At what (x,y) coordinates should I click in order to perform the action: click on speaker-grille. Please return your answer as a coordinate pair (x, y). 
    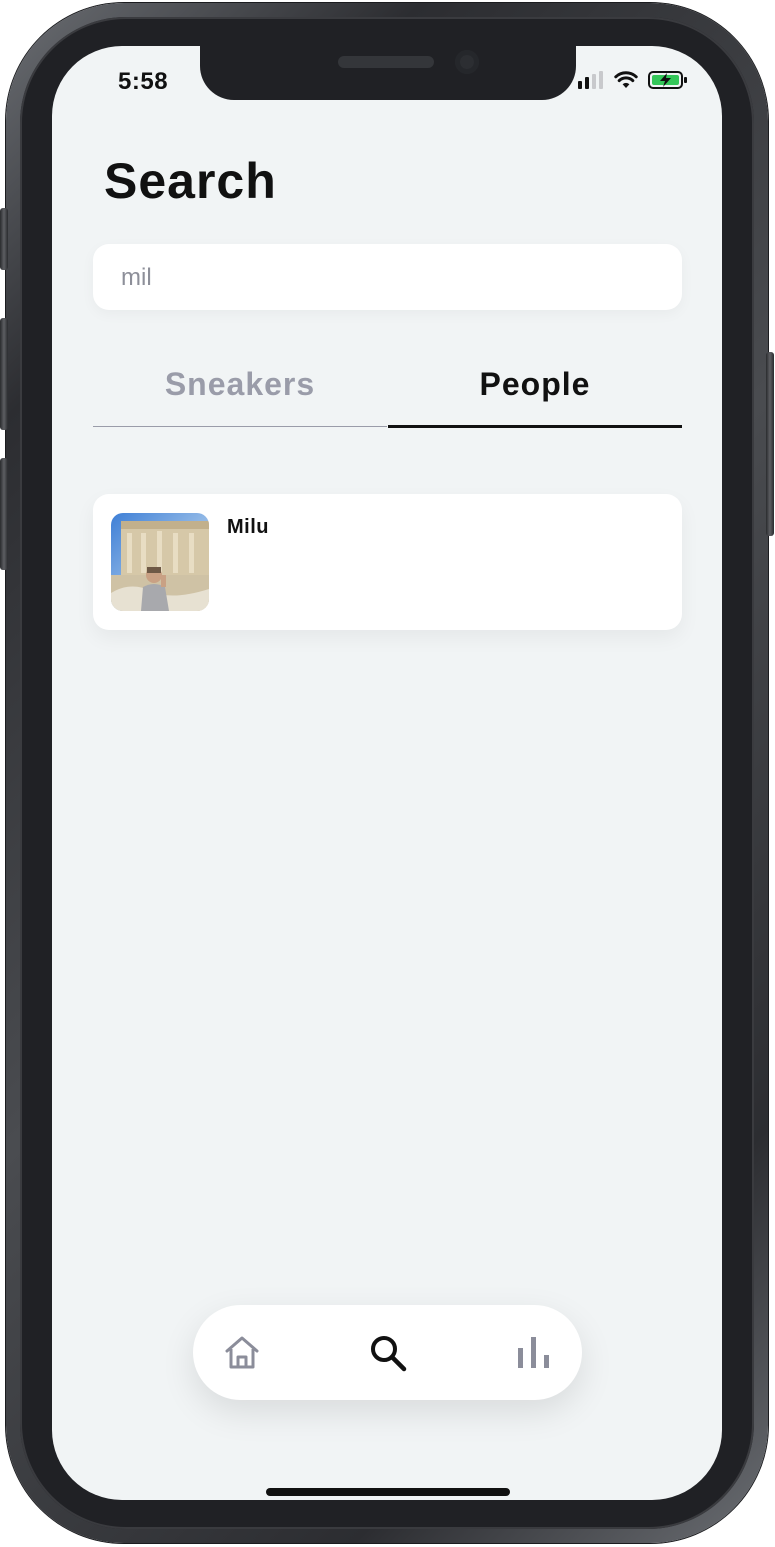
    Looking at the image, I should click on (386, 62).